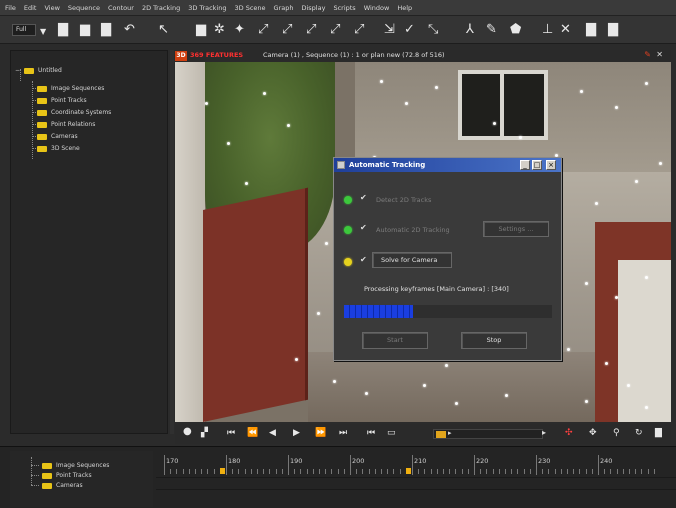  I want to click on move-tool-icon: ✣, so click(569, 433).